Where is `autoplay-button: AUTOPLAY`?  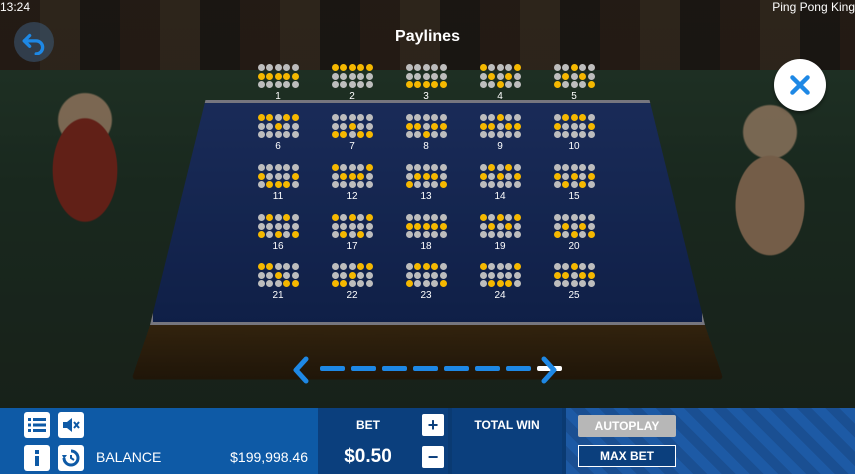
autoplay-button: AUTOPLAY is located at coordinates (627, 426).